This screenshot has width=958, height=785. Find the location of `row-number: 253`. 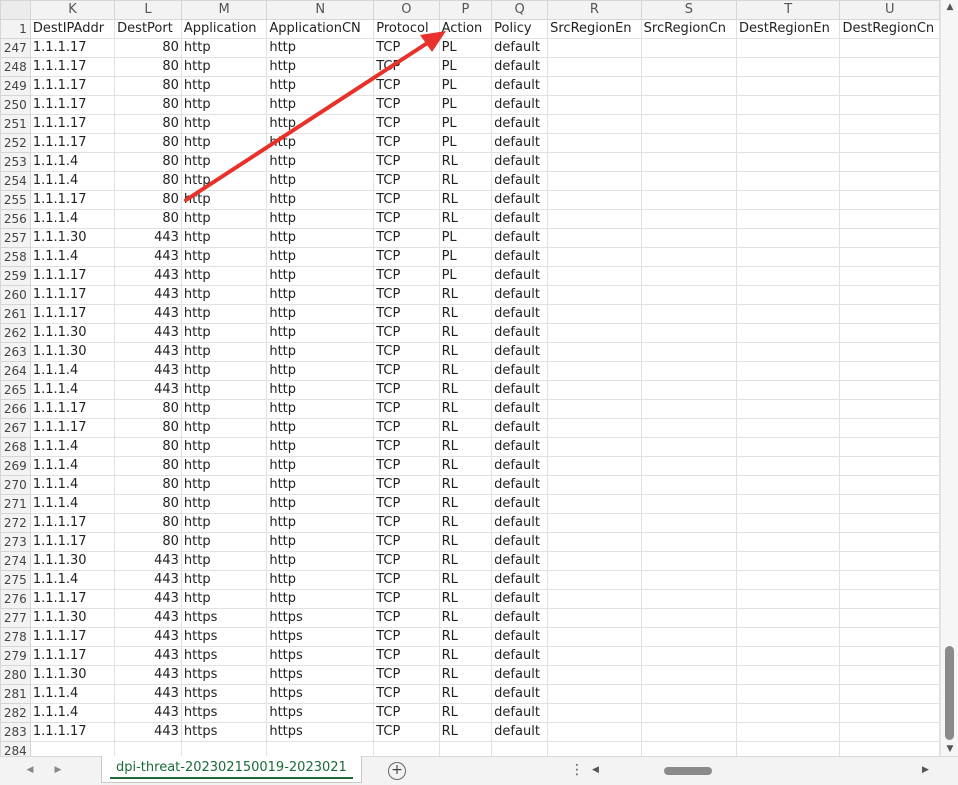

row-number: 253 is located at coordinates (15, 162).